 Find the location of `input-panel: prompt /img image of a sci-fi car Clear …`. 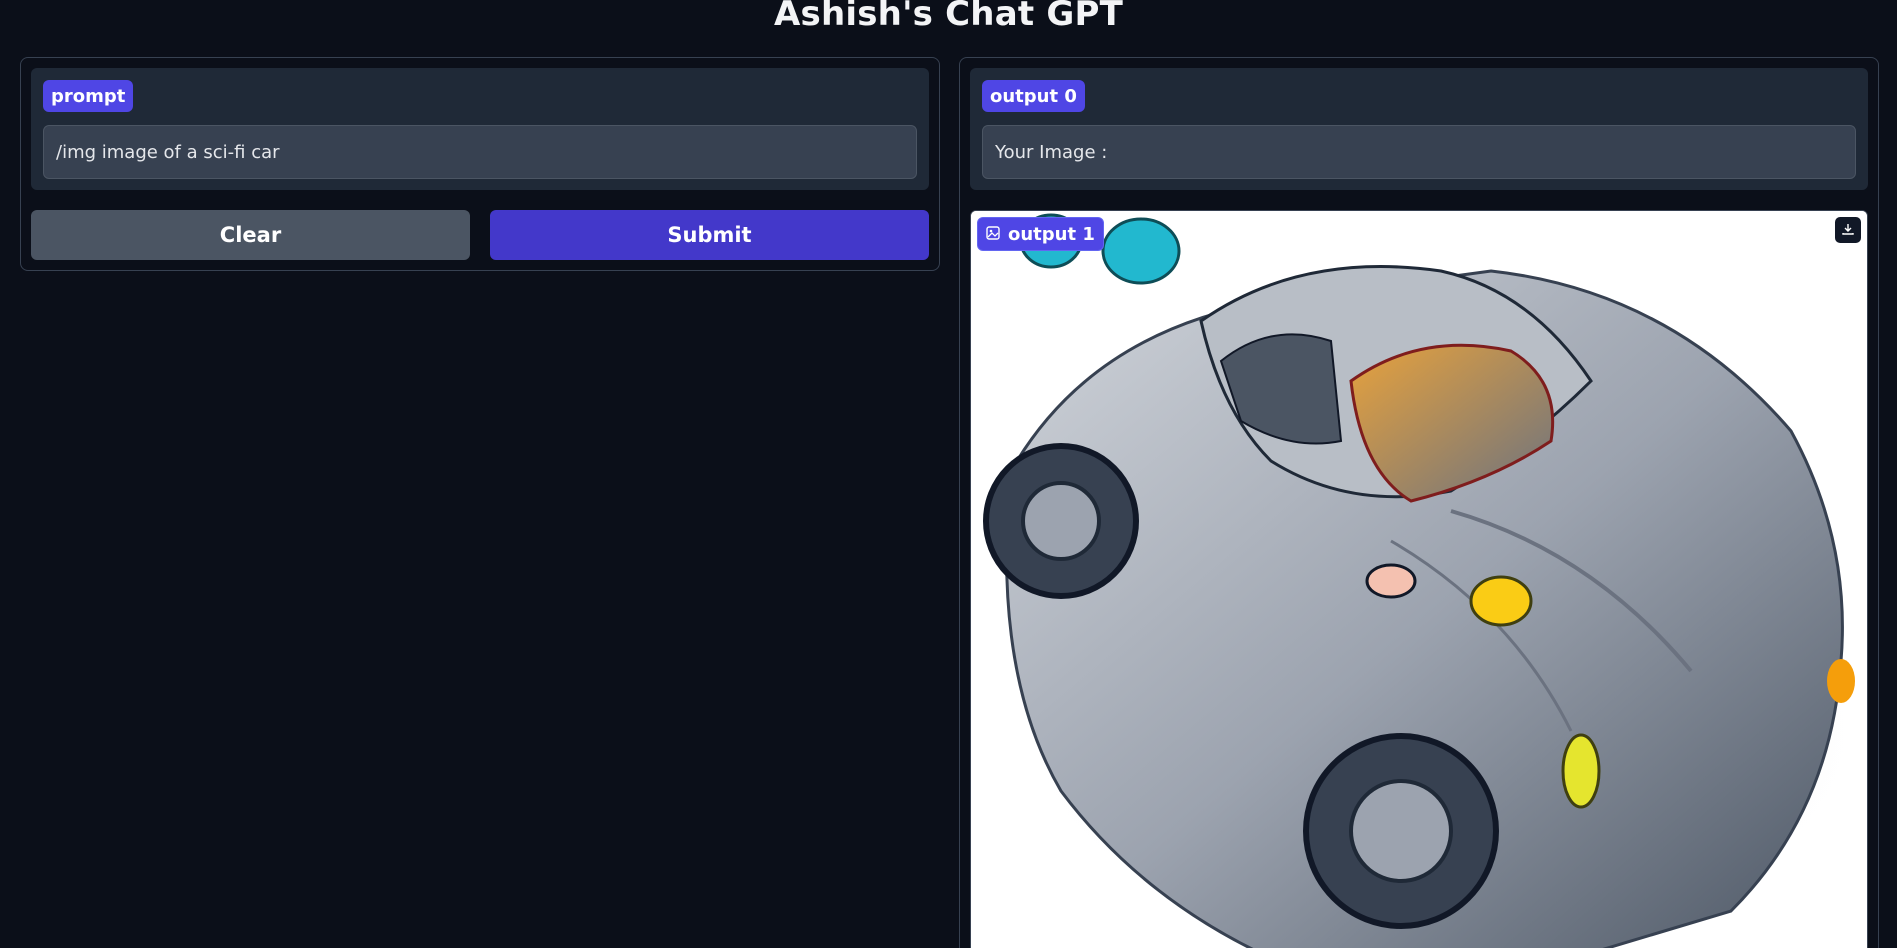

input-panel: prompt /img image of a sci-fi car Clear … is located at coordinates (480, 164).